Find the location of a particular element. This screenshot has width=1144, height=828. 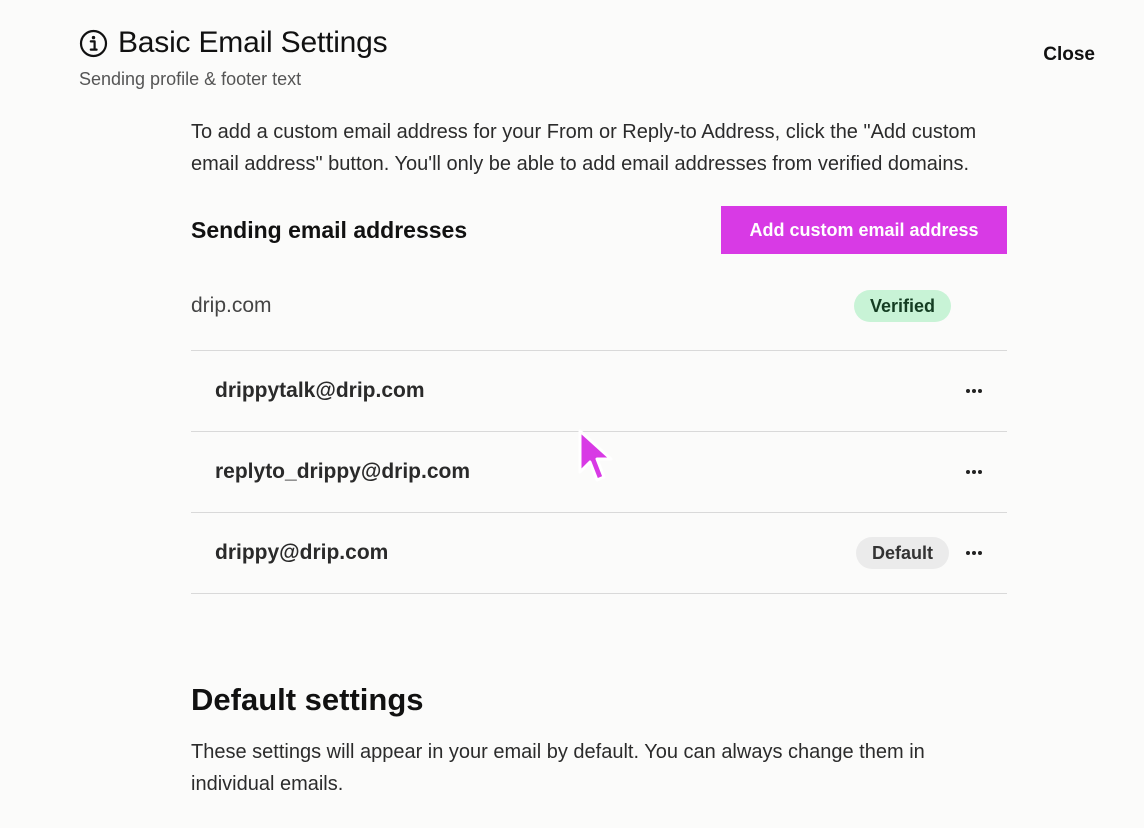

email-address: replyto_drippy@drip.com is located at coordinates (343, 471).